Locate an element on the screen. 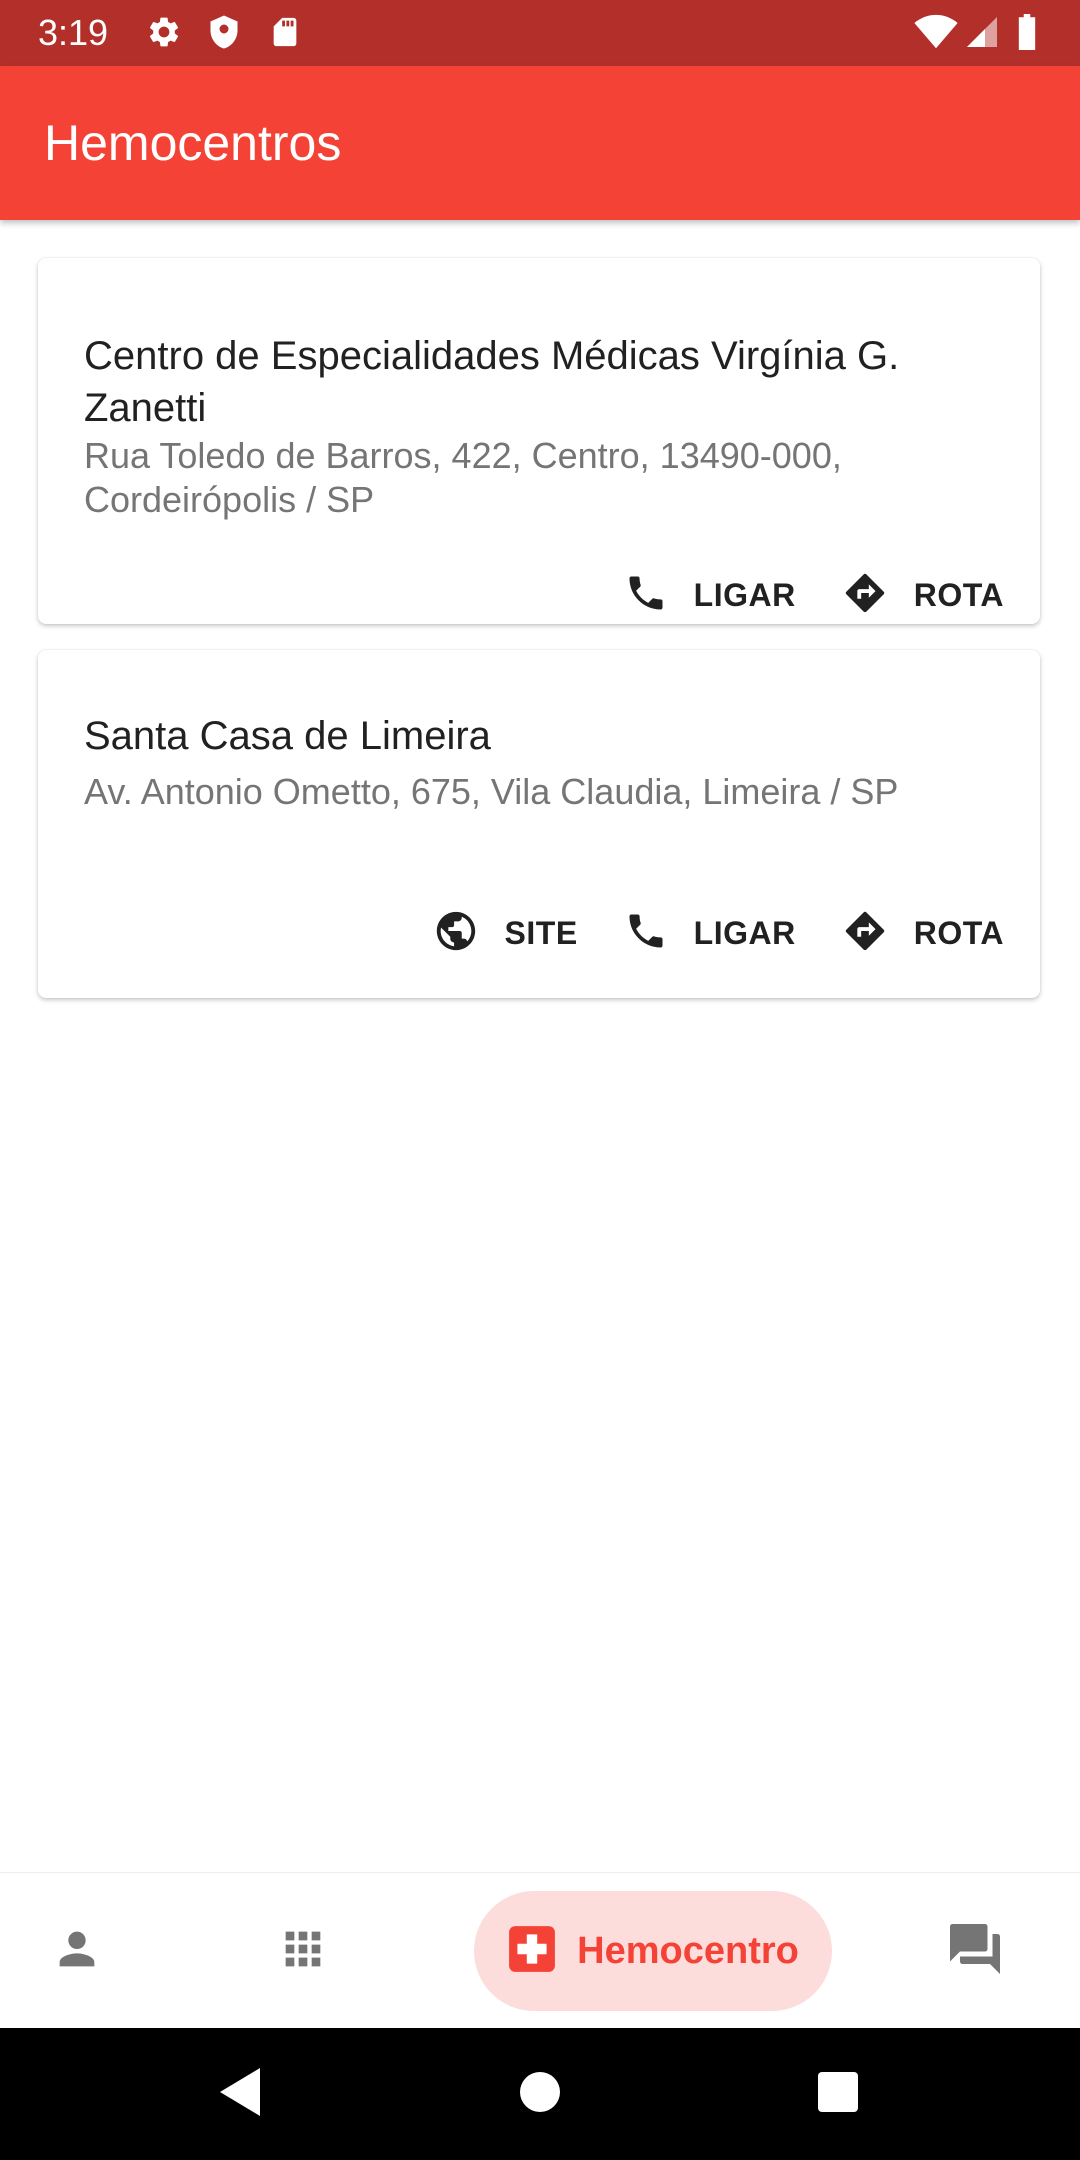 This screenshot has height=2160, width=1080. person-icon is located at coordinates (77, 1951).